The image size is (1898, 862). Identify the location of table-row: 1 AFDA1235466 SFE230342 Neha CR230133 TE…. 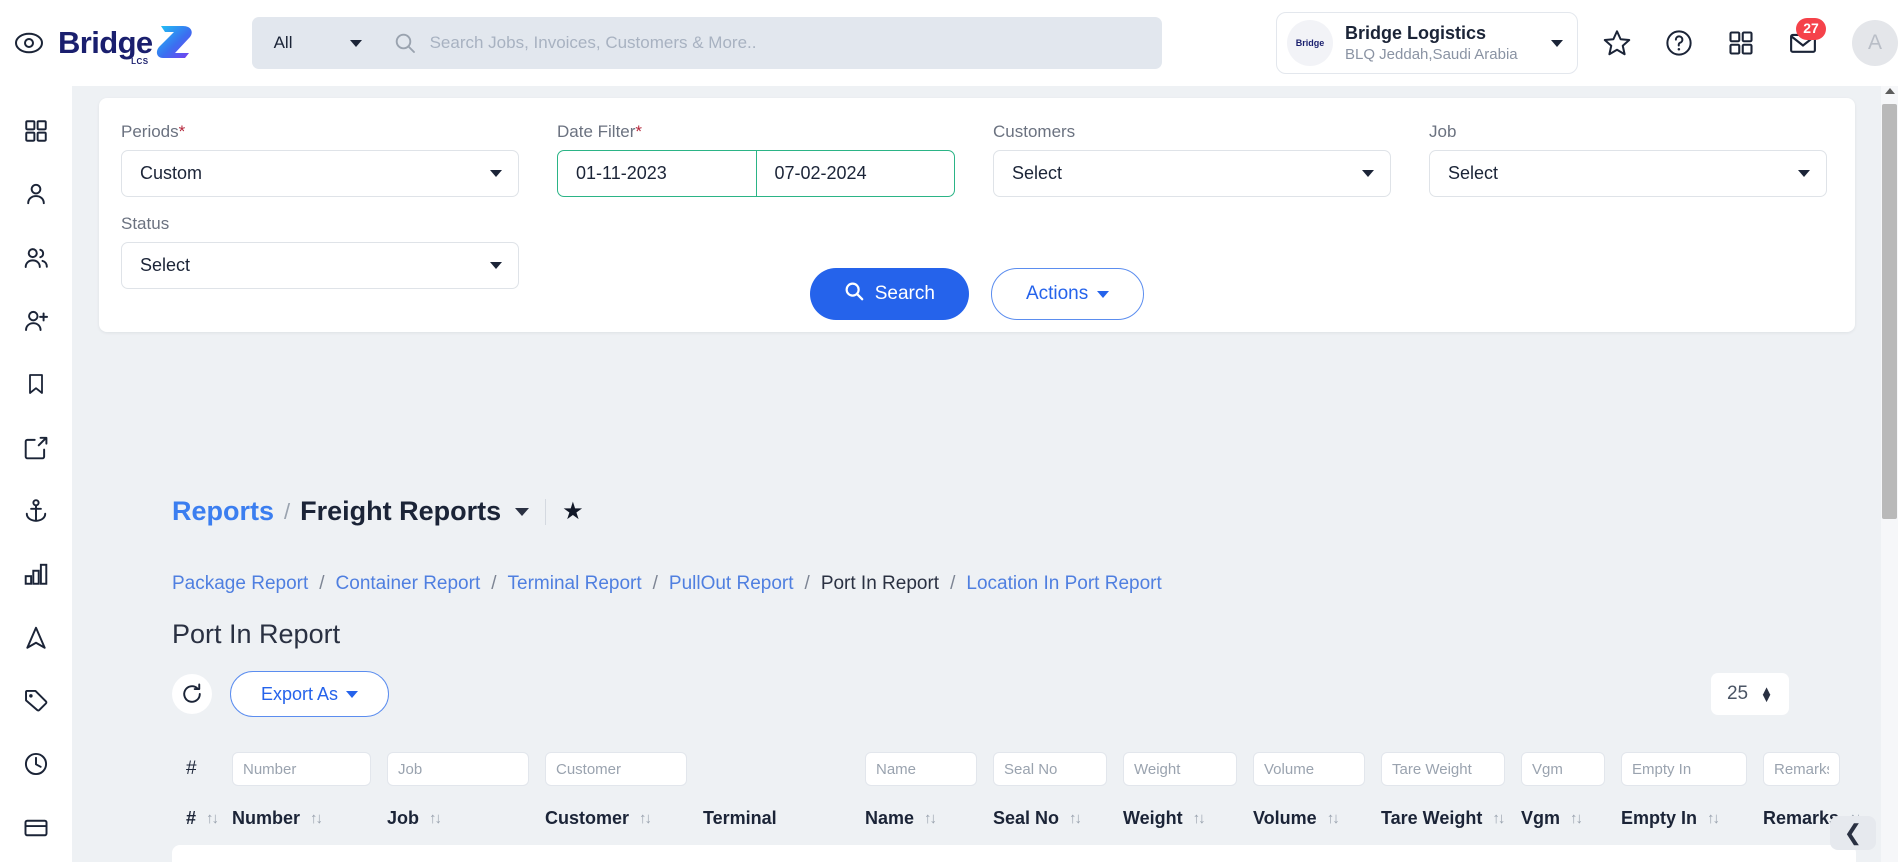
(1014, 853).